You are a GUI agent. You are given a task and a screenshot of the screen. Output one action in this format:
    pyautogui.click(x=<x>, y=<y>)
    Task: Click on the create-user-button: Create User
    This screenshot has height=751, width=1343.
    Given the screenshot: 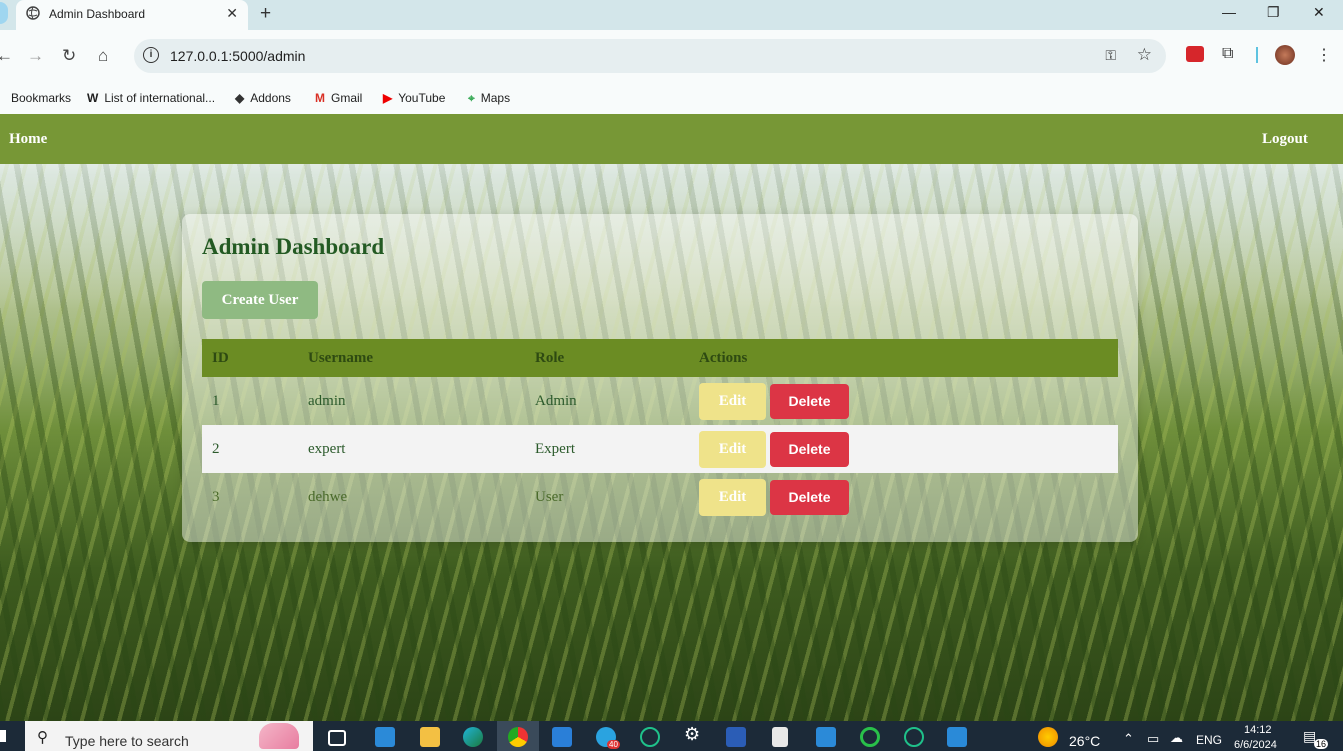 What is the action you would take?
    pyautogui.click(x=260, y=300)
    